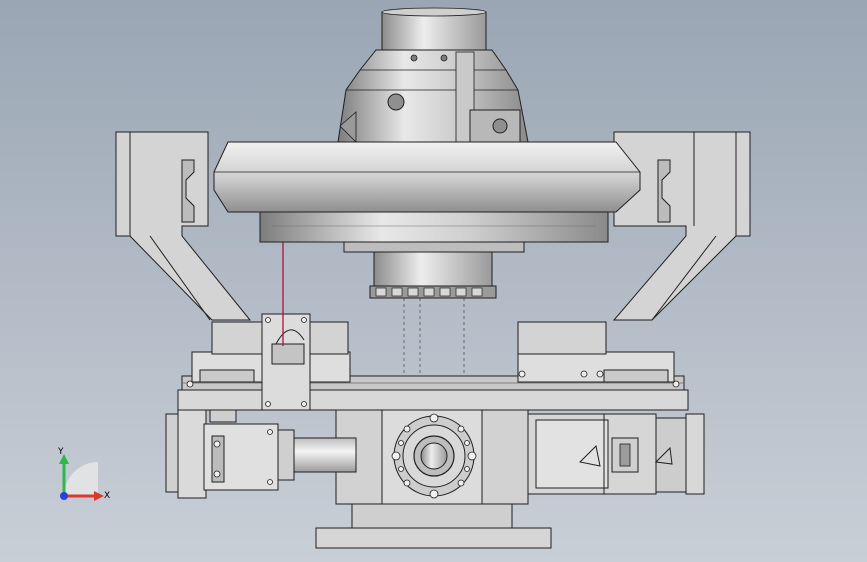  I want to click on turntable-disk, so click(427, 220).